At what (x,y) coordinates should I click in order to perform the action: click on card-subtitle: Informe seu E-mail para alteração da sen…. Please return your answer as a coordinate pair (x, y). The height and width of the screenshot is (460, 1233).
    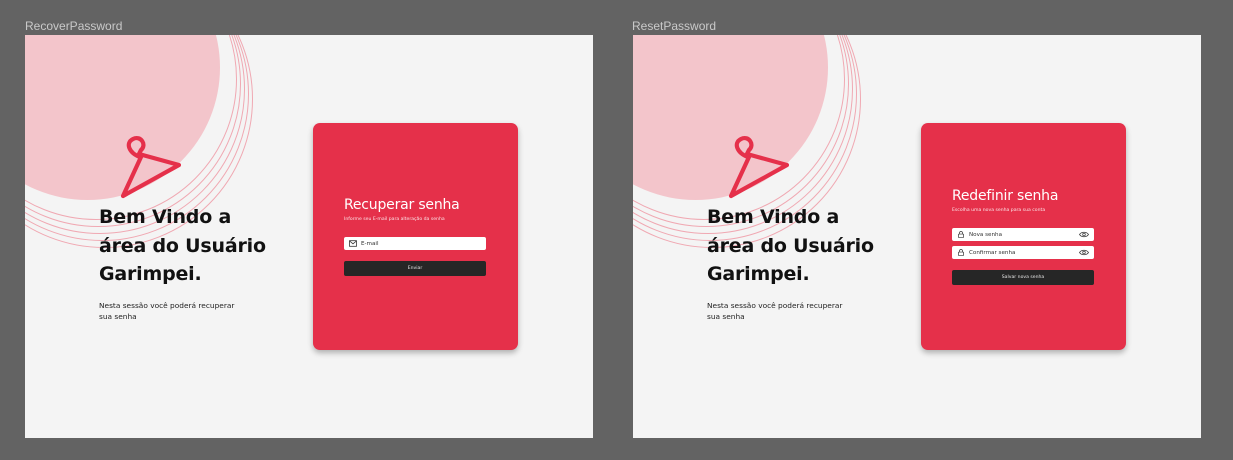
    Looking at the image, I should click on (394, 219).